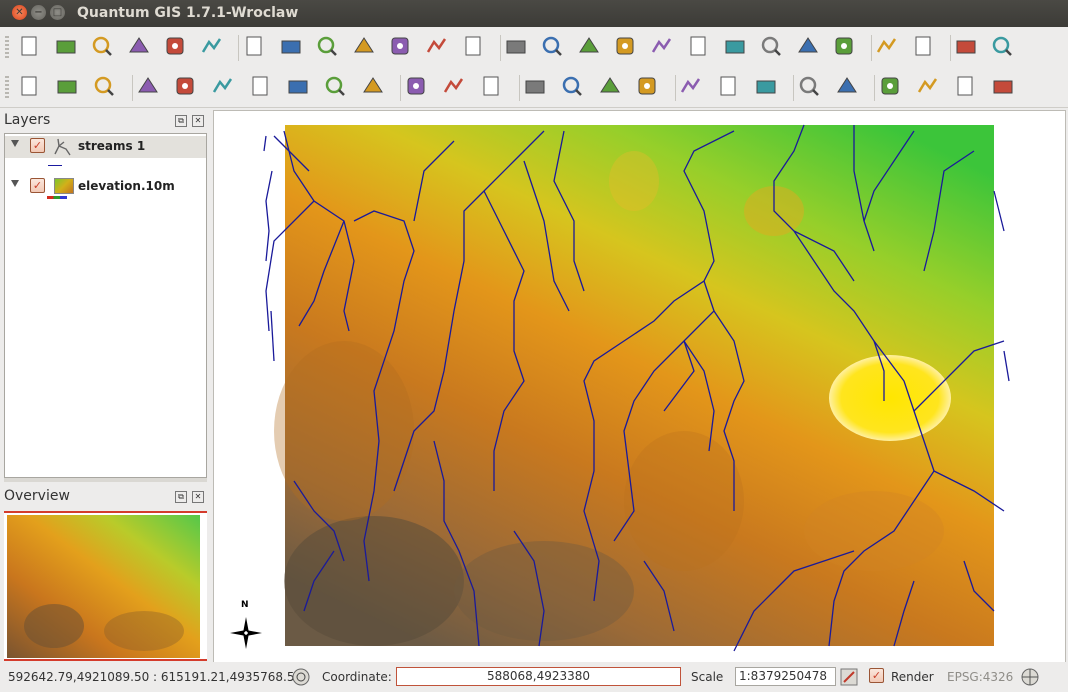  Describe the element at coordinates (64, 186) in the screenshot. I see `raster-layer-icon` at that location.